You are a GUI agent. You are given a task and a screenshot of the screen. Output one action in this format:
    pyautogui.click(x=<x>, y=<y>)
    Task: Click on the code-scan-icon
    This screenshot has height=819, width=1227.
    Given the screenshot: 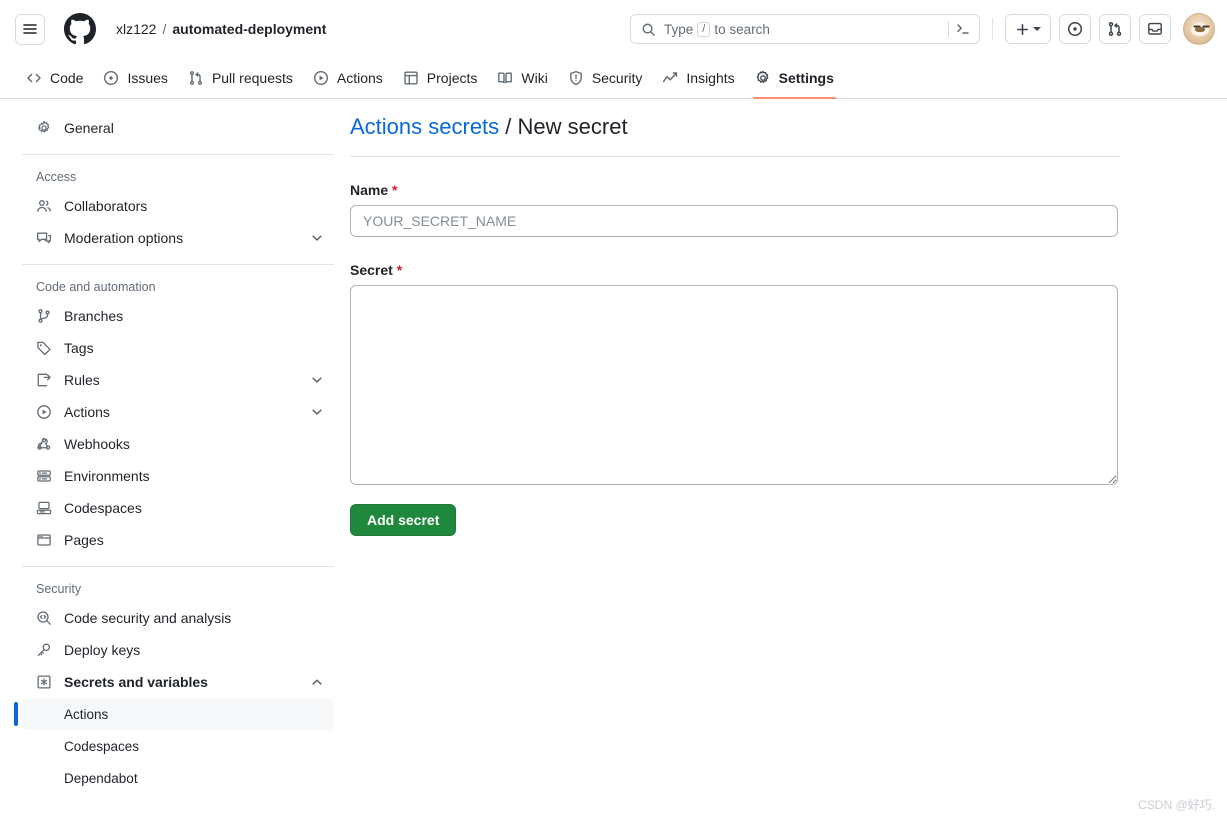 What is the action you would take?
    pyautogui.click(x=44, y=618)
    